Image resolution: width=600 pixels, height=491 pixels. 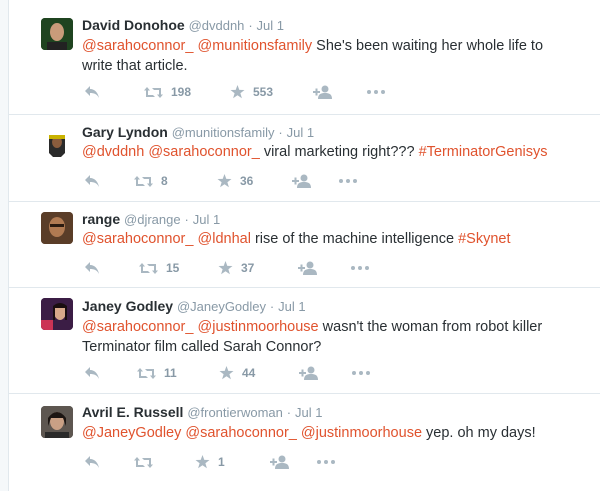 I want to click on tweet-header: range @djrange · Jul 1, so click(x=151, y=219).